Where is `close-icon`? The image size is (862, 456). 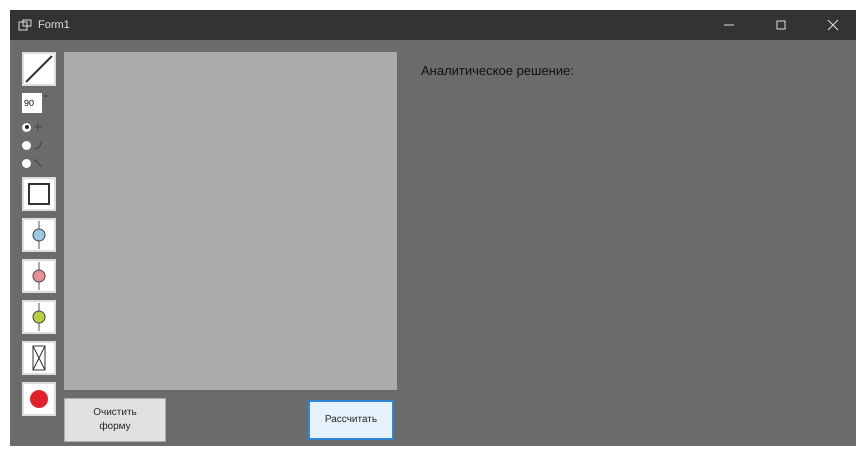 close-icon is located at coordinates (833, 25).